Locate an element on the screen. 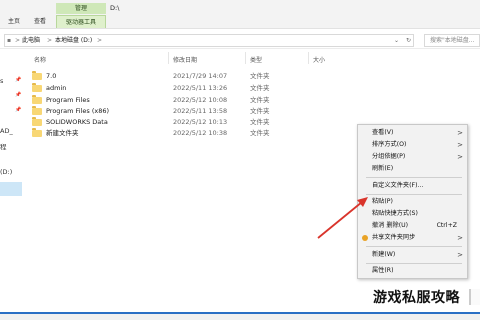  watermark-edge is located at coordinates (474, 297).